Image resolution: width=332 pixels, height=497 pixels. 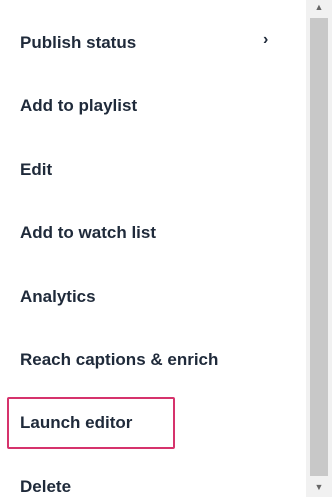 I want to click on scrollbar-thumb, so click(x=319, y=247).